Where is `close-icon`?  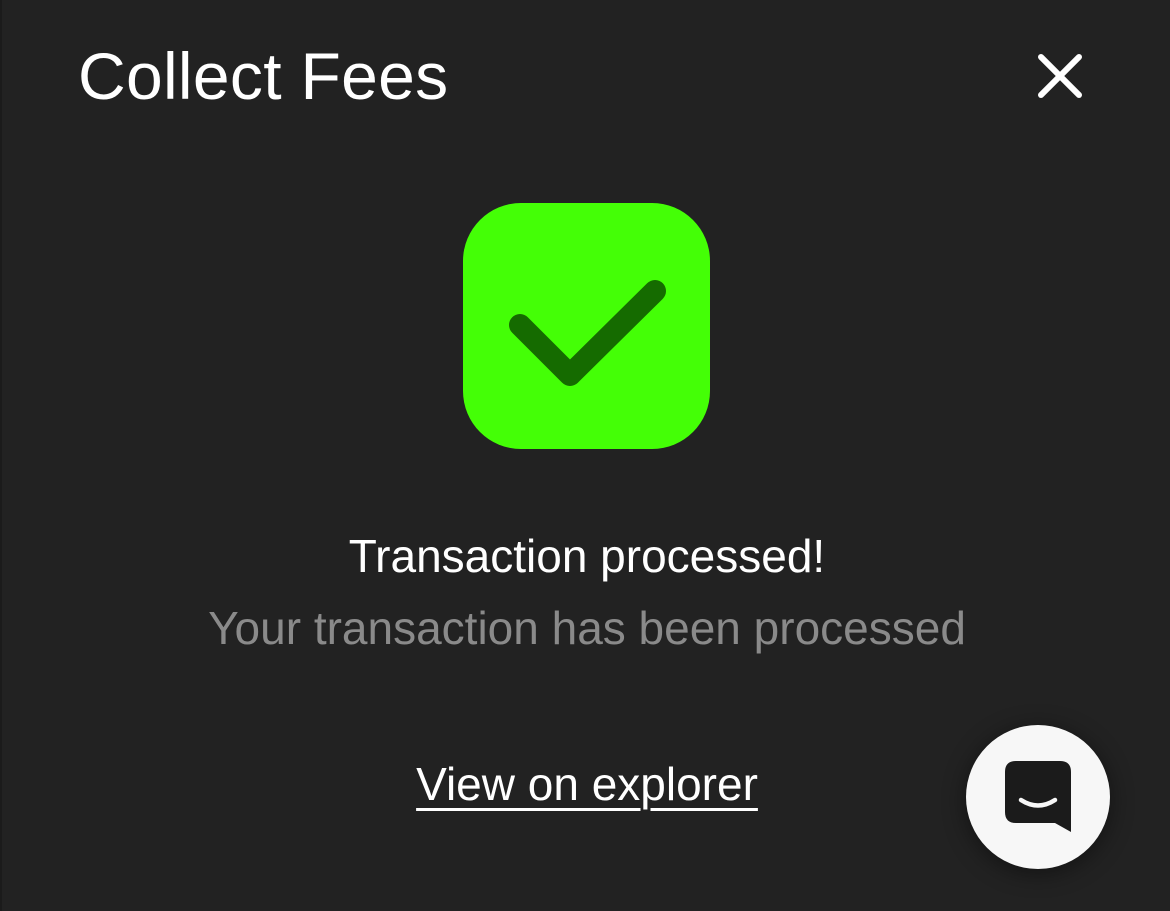 close-icon is located at coordinates (1060, 76).